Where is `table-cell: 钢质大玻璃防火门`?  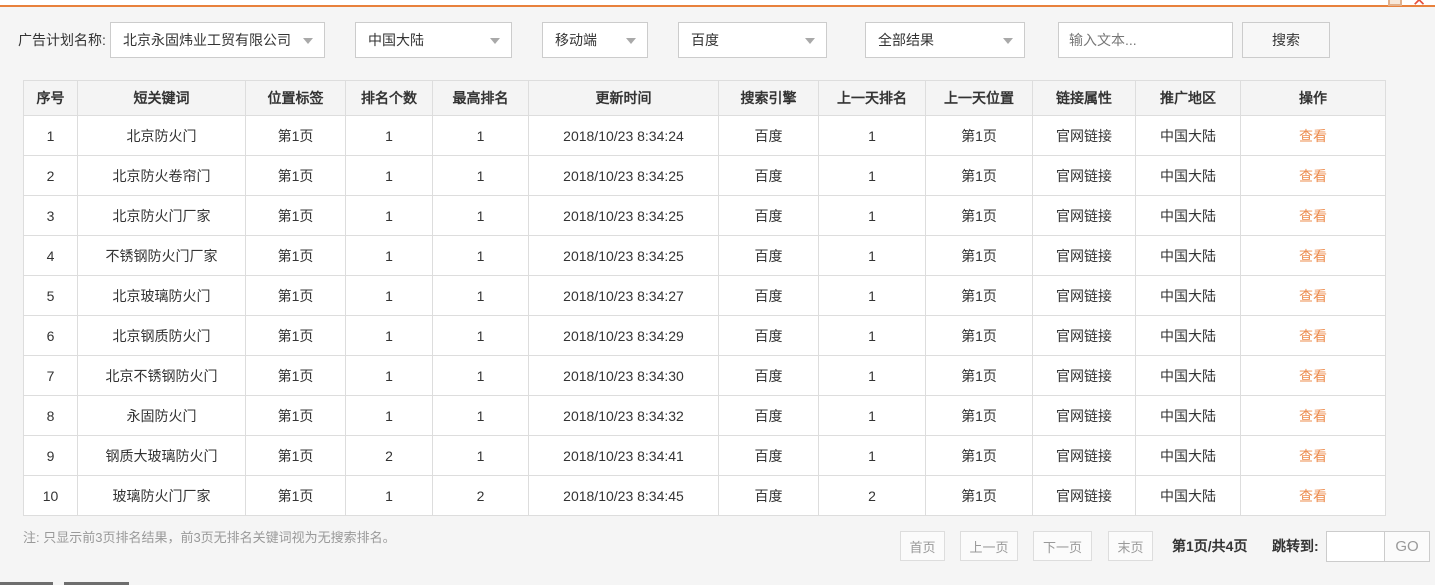 table-cell: 钢质大玻璃防火门 is located at coordinates (161, 455).